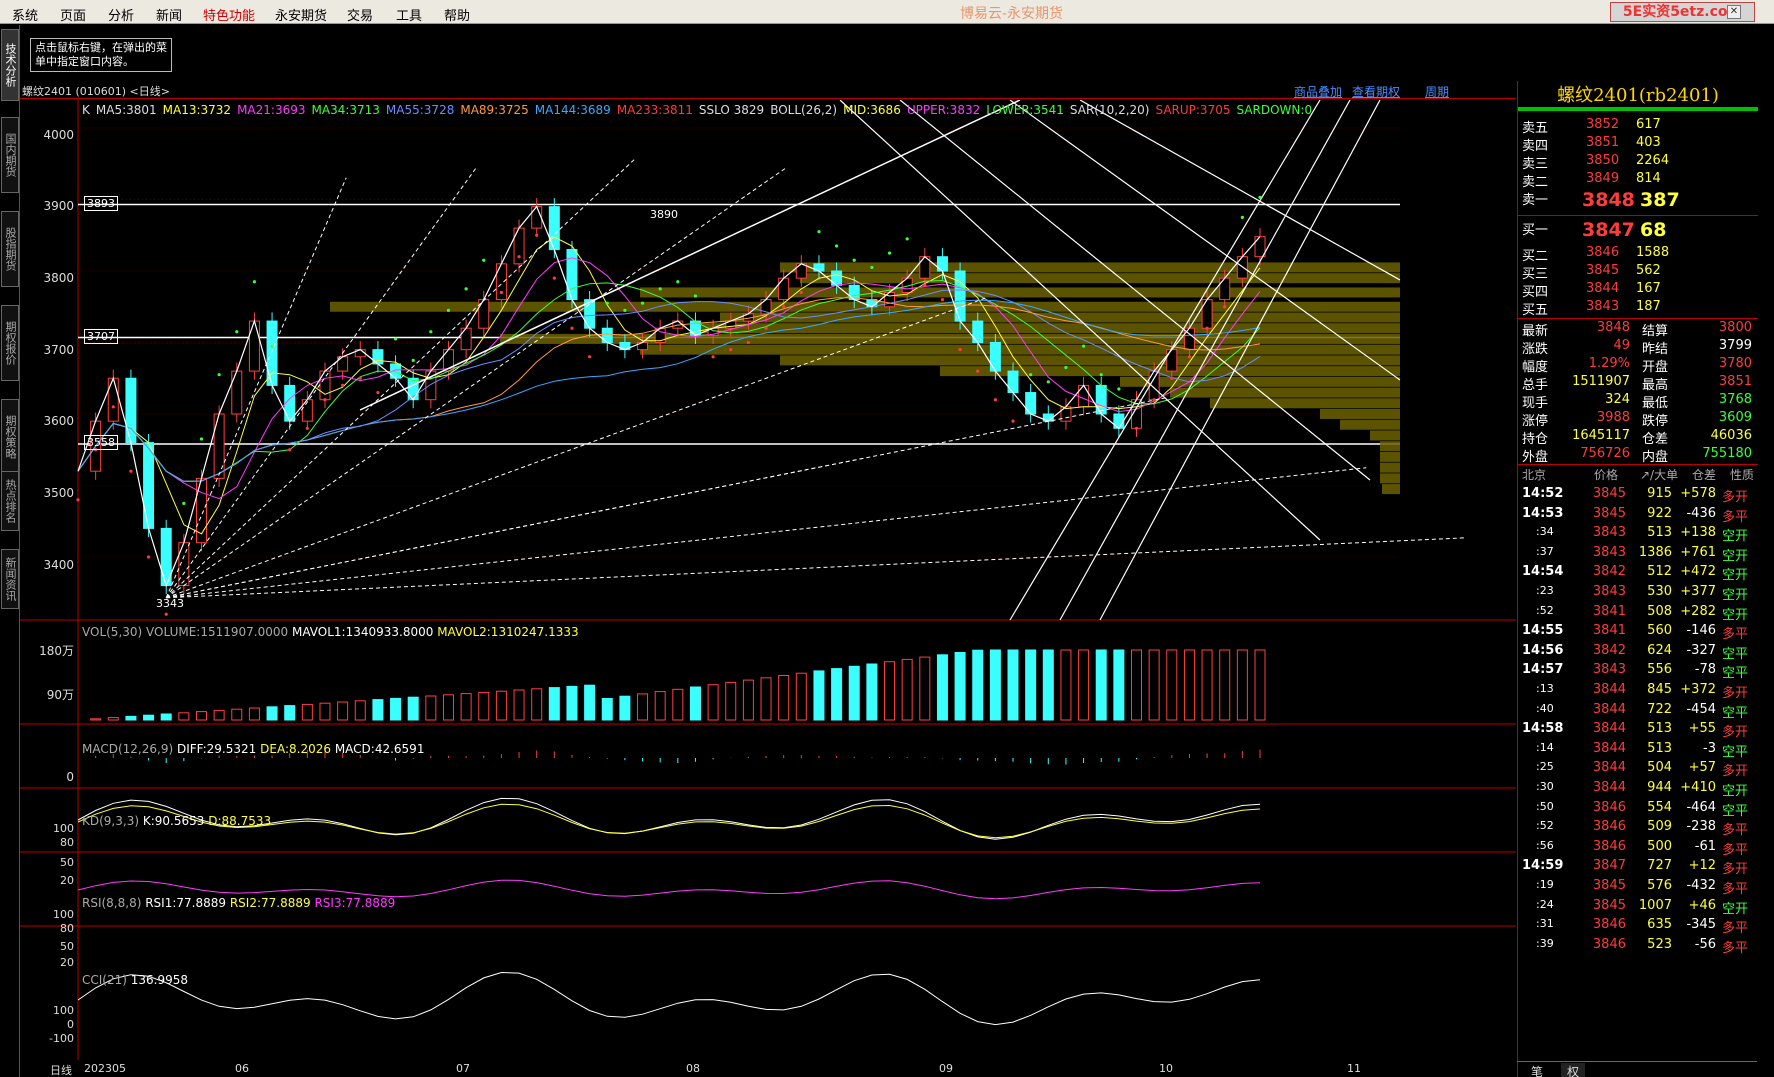 The image size is (1774, 1077). What do you see at coordinates (1698, 493) in the screenshot?
I see `tick-oi: +578` at bounding box center [1698, 493].